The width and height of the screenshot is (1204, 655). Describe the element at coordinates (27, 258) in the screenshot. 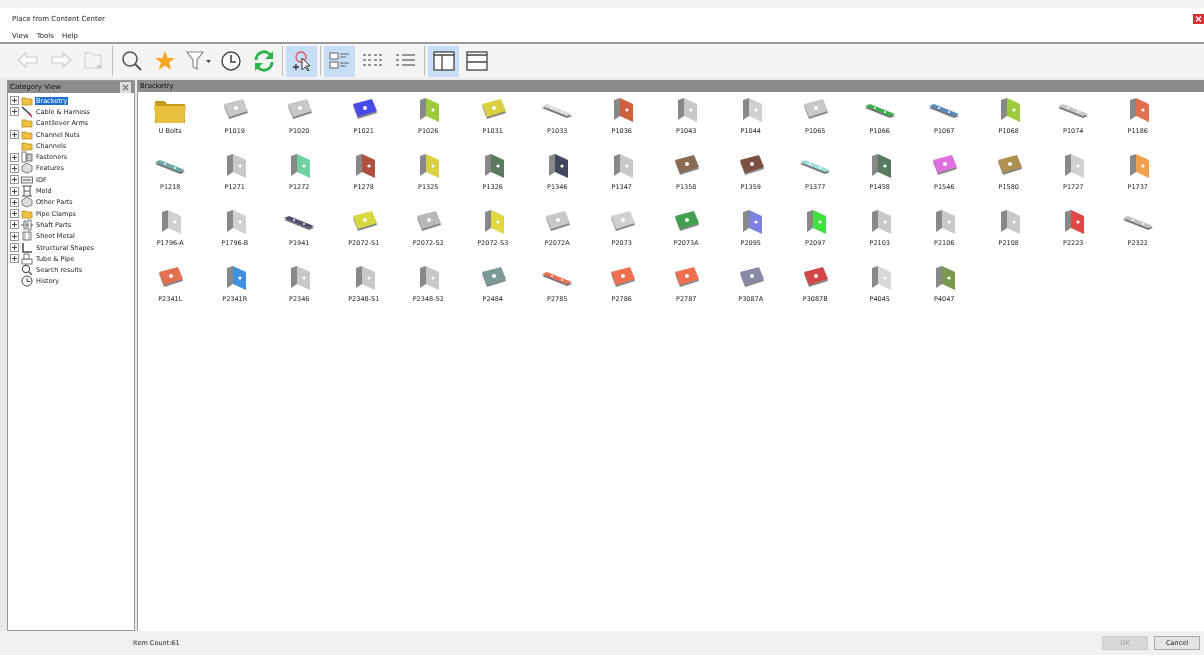

I see `pipe-icon` at that location.